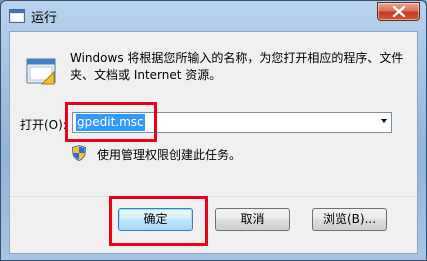  I want to click on uac-shield-icon, so click(79, 153).